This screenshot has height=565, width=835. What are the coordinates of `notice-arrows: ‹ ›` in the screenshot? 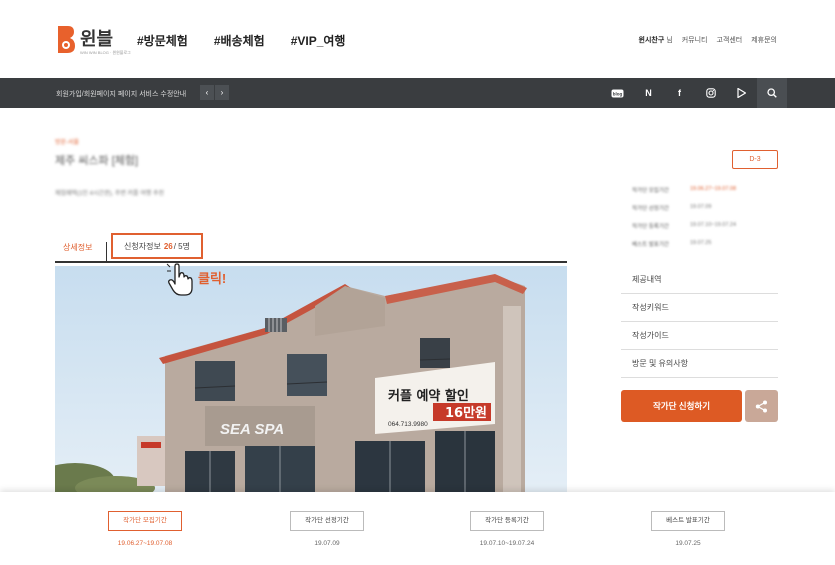 It's located at (215, 92).